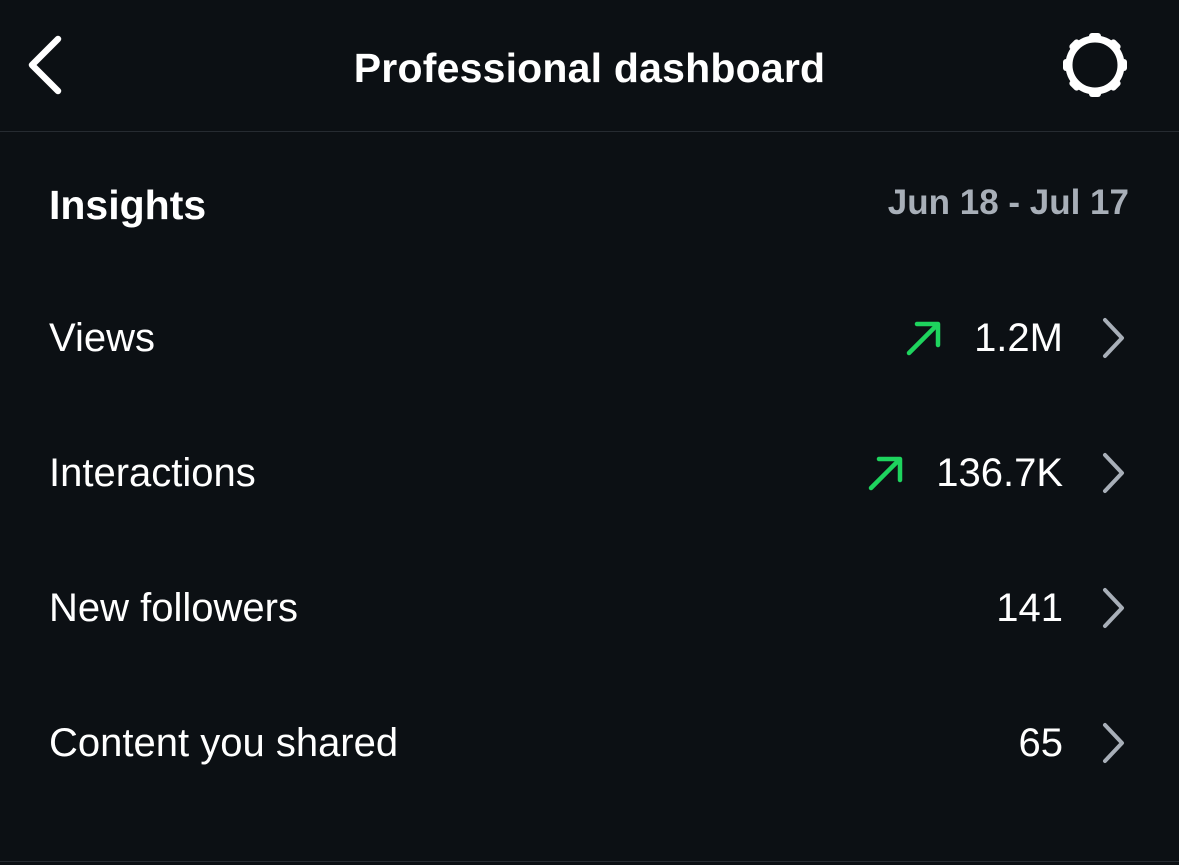 This screenshot has width=1179, height=865. I want to click on insight-label: Views, so click(102, 338).